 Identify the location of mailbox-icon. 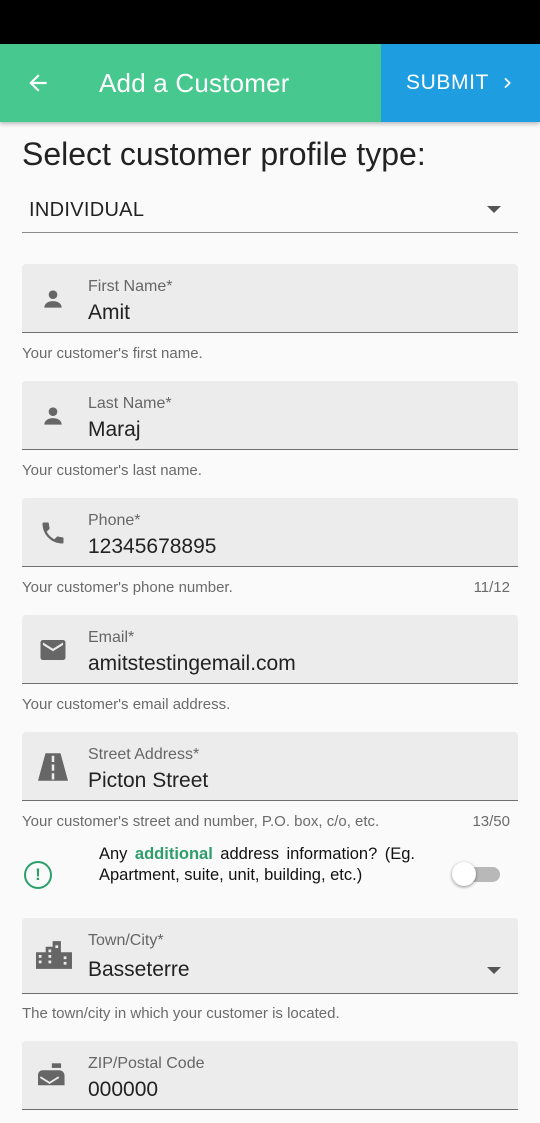
(53, 1076).